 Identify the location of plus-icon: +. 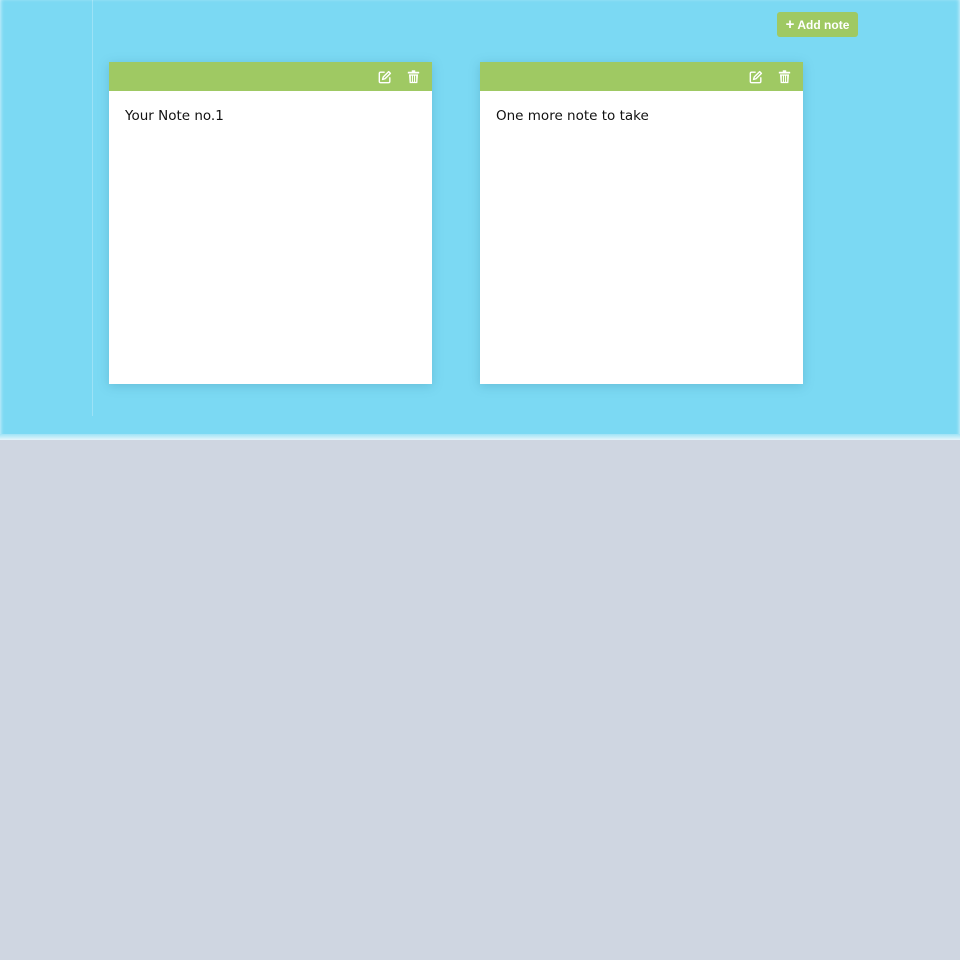
(790, 24).